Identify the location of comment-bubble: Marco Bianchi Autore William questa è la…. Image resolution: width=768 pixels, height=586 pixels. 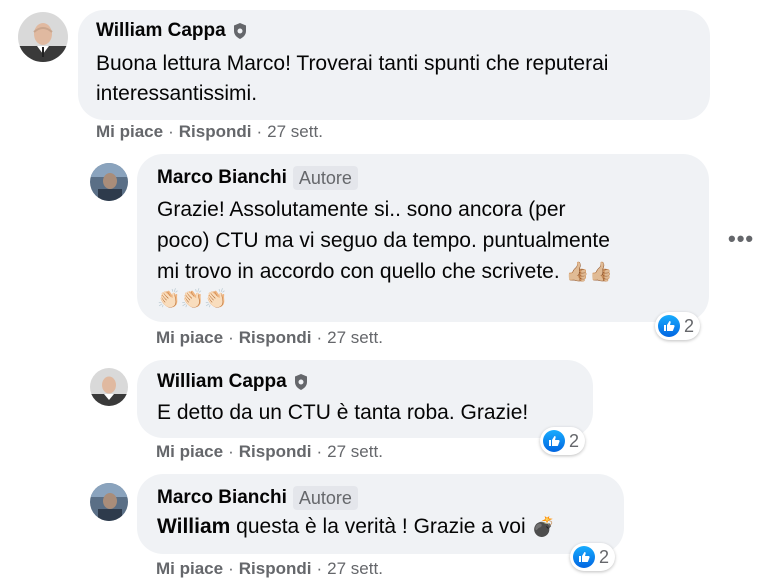
(380, 514).